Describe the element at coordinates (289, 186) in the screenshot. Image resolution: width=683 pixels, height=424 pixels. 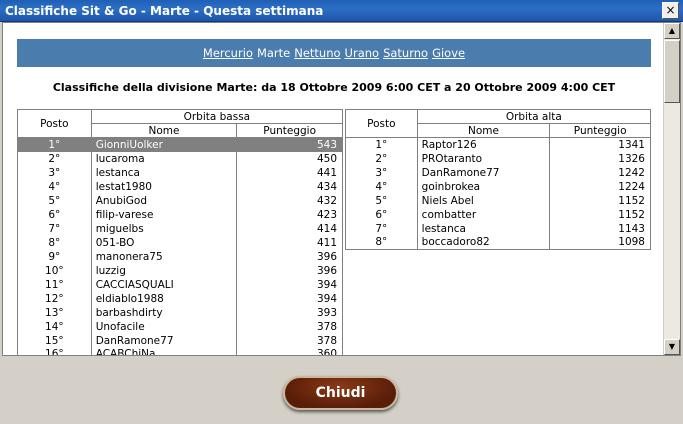
I see `score-cell: 434` at that location.